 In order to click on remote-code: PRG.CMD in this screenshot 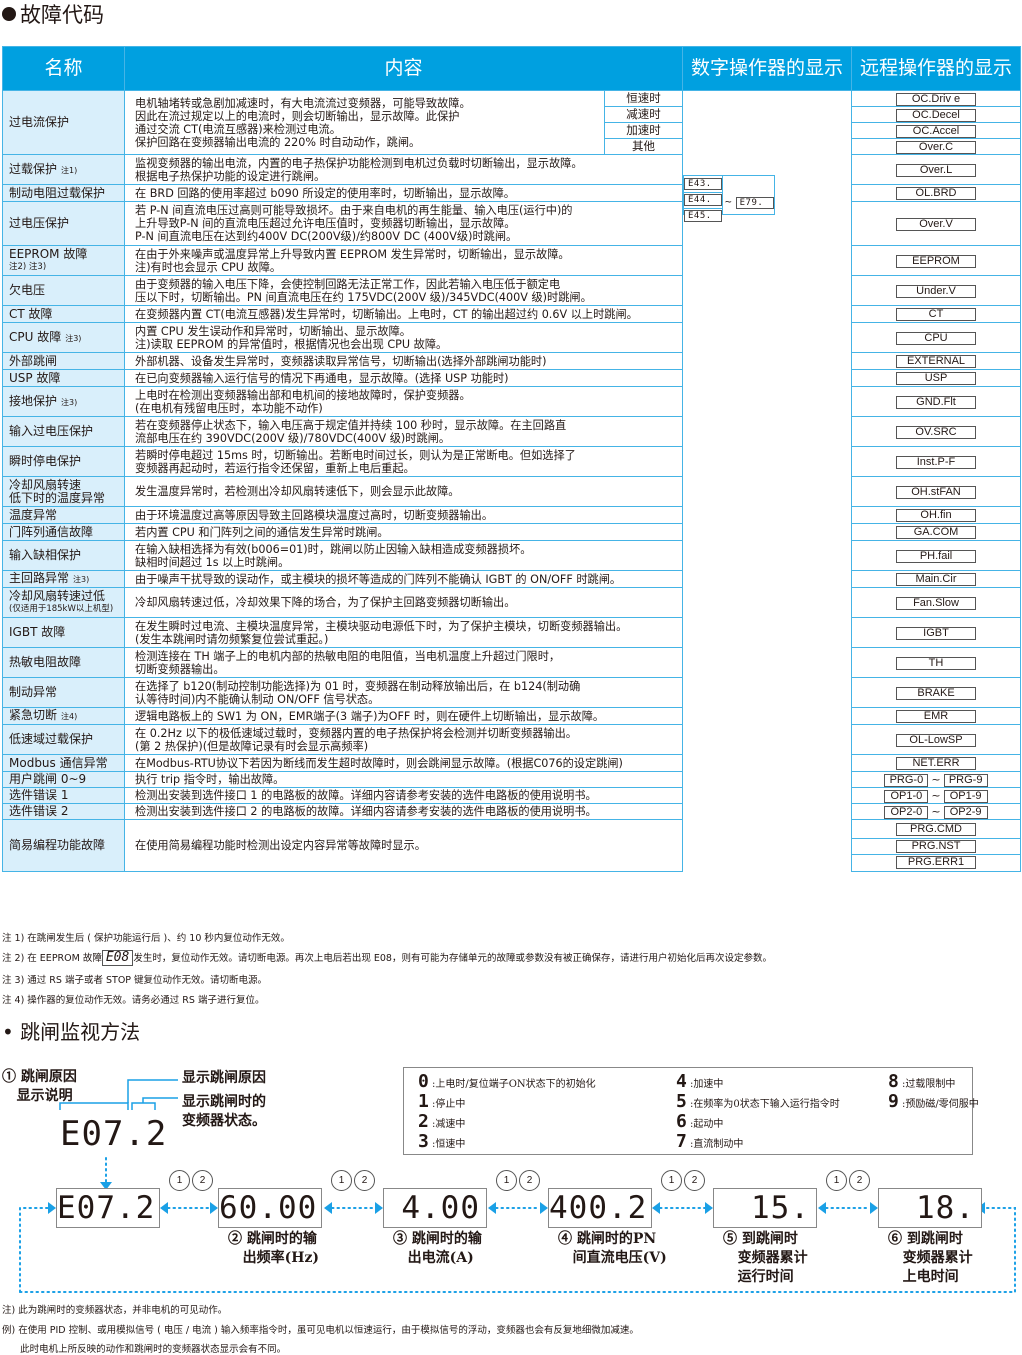, I will do `click(936, 829)`.